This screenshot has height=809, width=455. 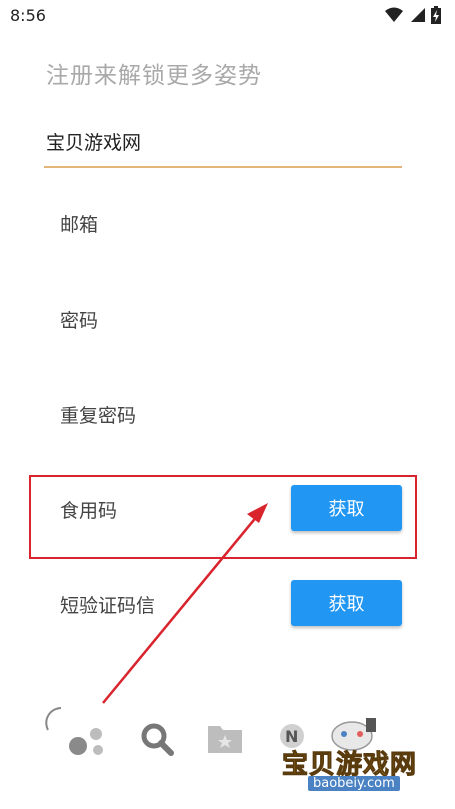 I want to click on get-sms-code-button: 获取, so click(x=346, y=603).